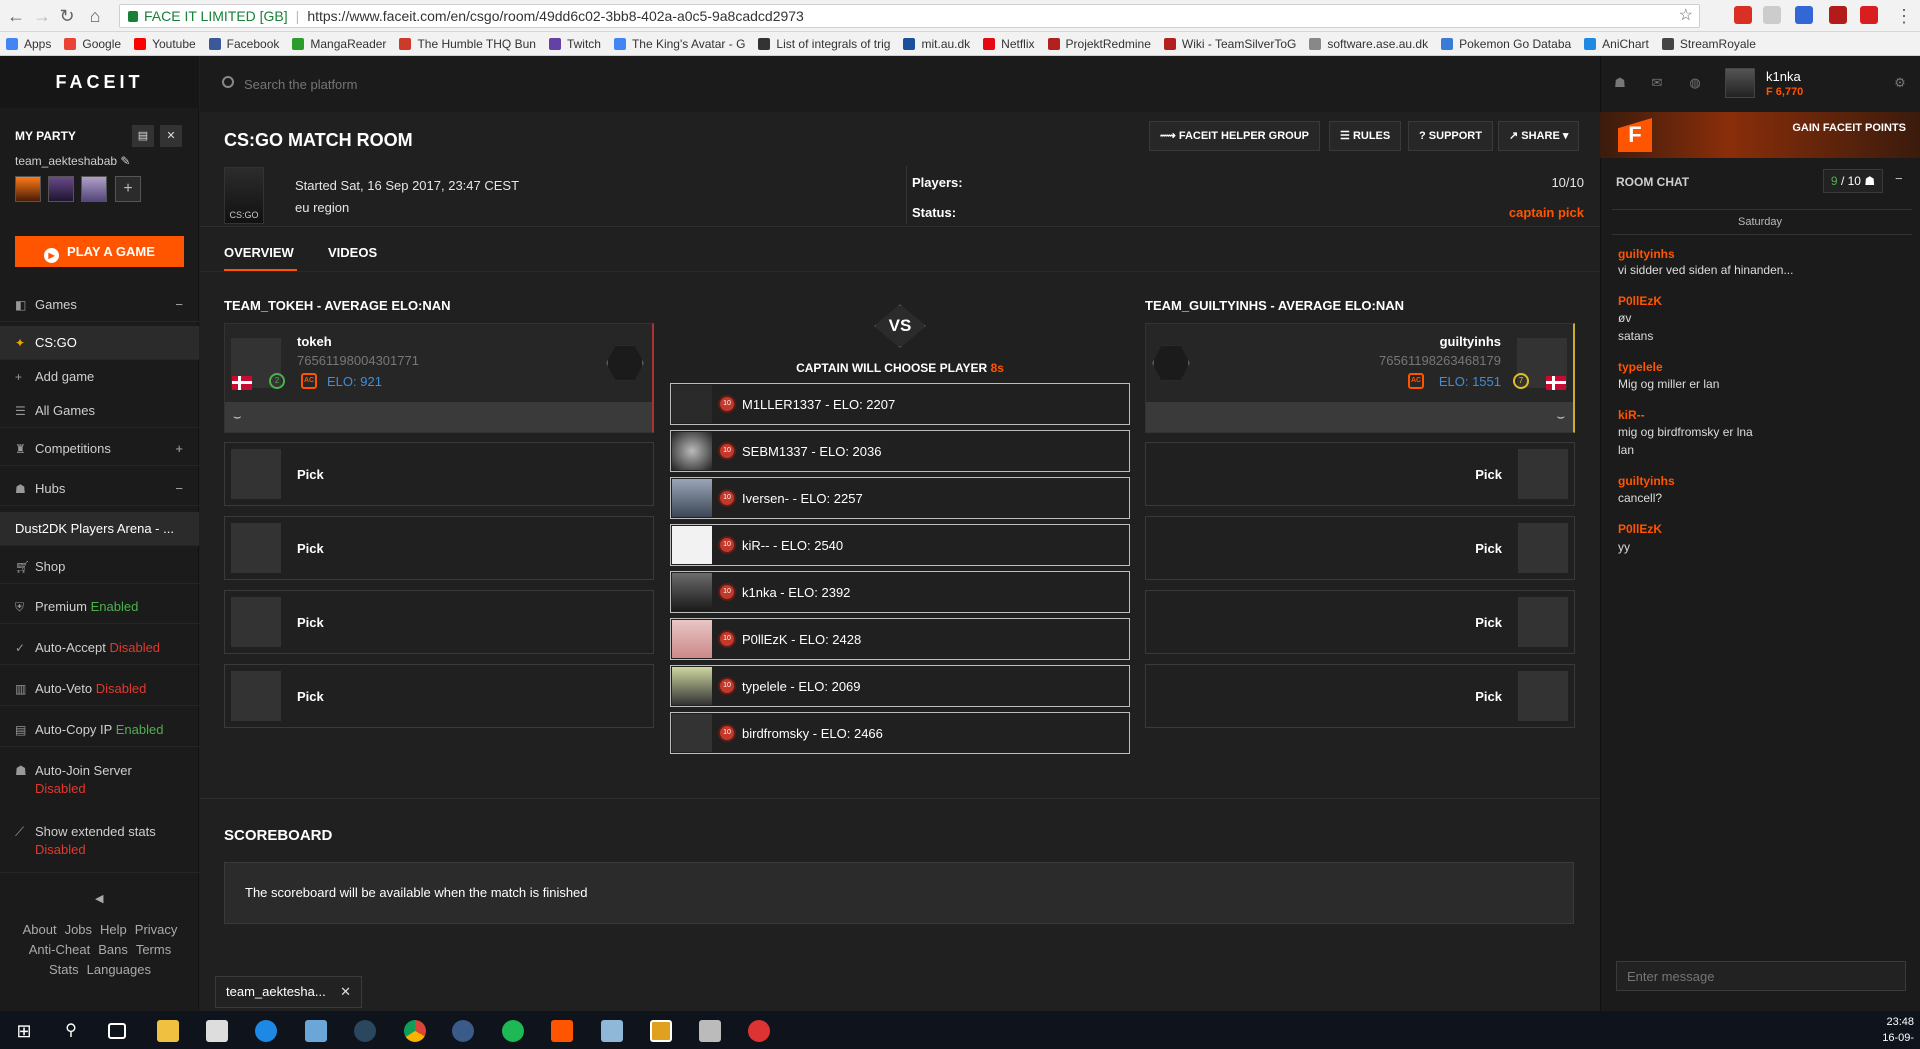 Image resolution: width=1920 pixels, height=1049 pixels. What do you see at coordinates (575, 43) in the screenshot?
I see `bookmark-item: Twitch` at bounding box center [575, 43].